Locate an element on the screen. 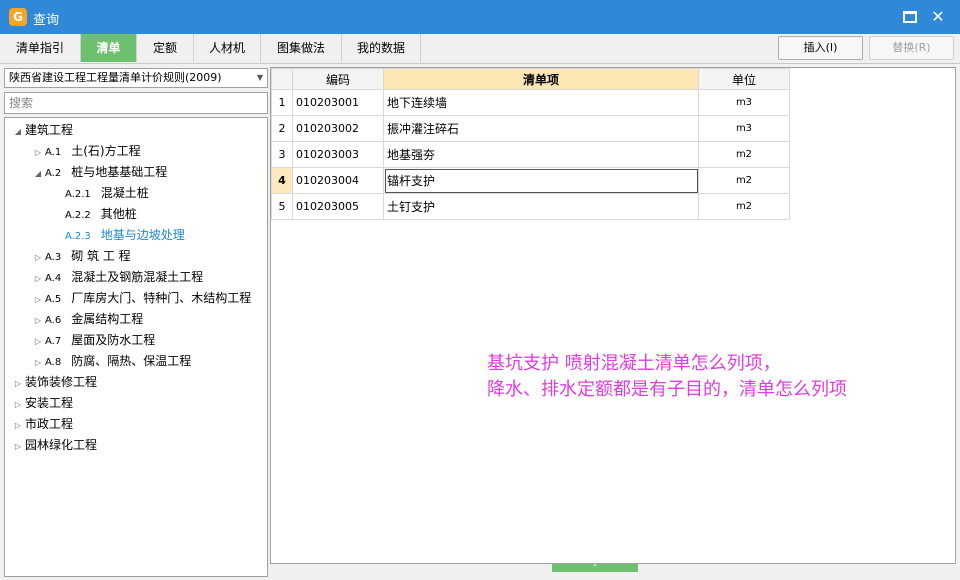 The image size is (960, 580). row-code: 010203004 is located at coordinates (338, 180).